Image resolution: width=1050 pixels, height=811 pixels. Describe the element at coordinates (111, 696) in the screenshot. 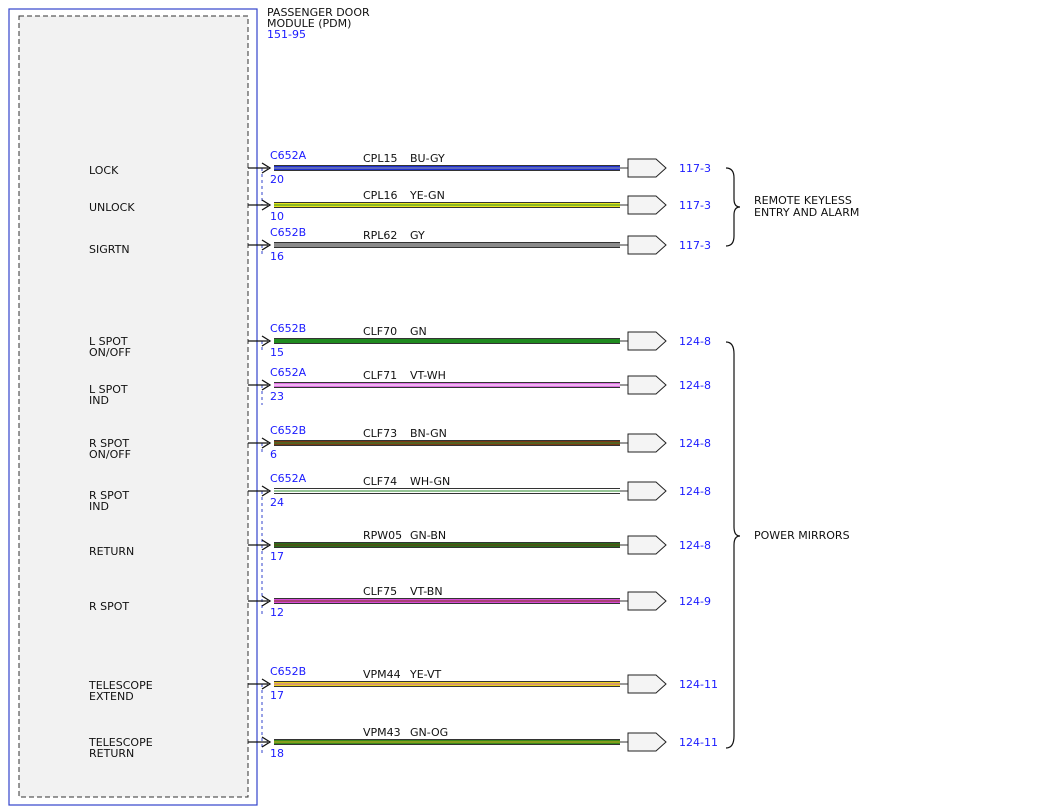

I see `function-label: EXTEND` at that location.